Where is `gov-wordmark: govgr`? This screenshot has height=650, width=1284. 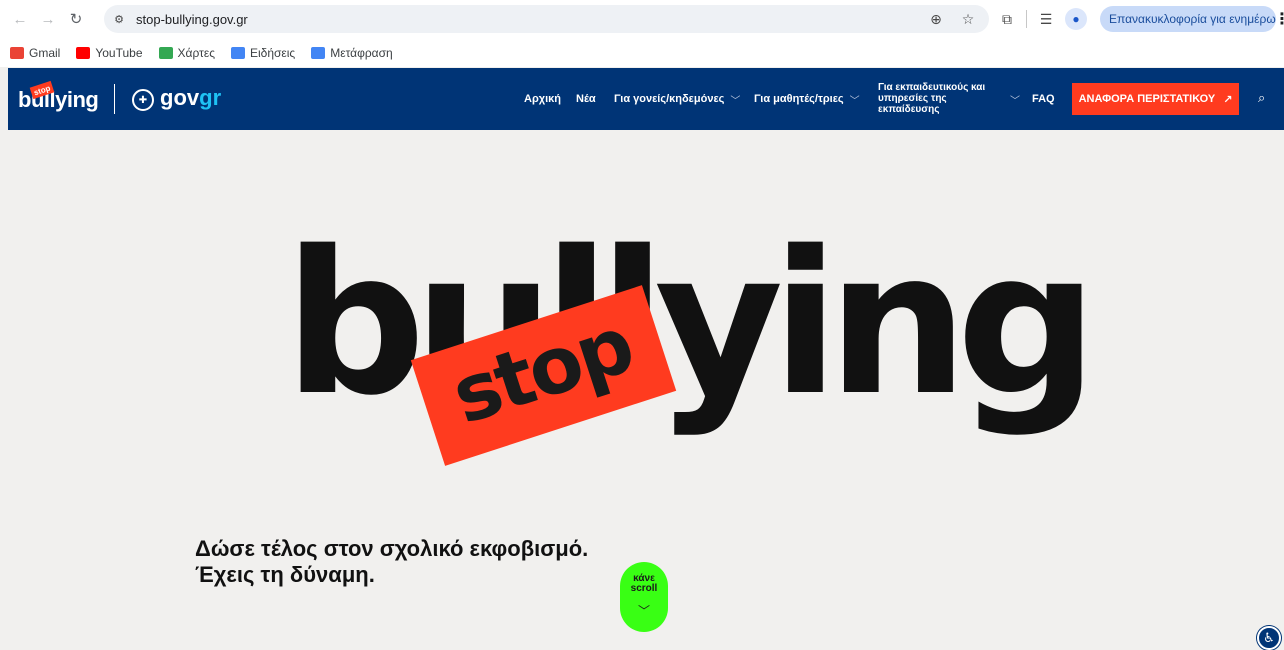 gov-wordmark: govgr is located at coordinates (190, 98).